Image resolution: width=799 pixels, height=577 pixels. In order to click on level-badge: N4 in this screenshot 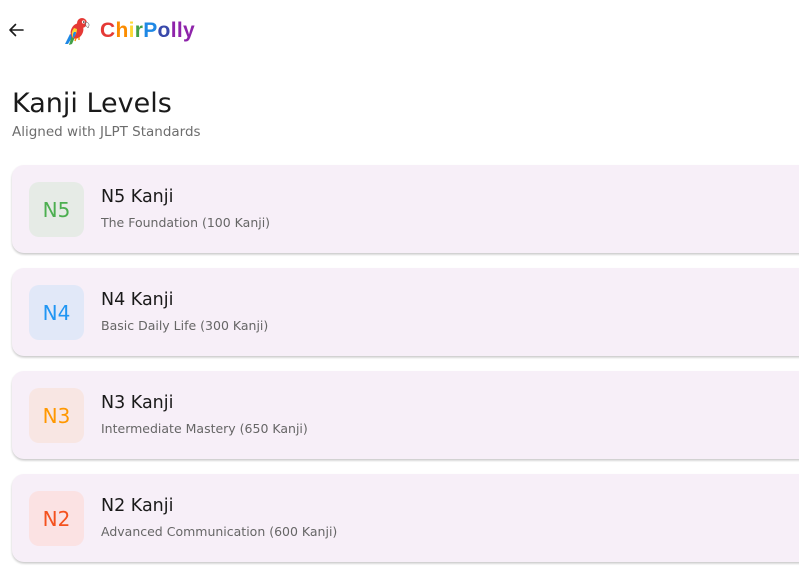, I will do `click(56, 312)`.